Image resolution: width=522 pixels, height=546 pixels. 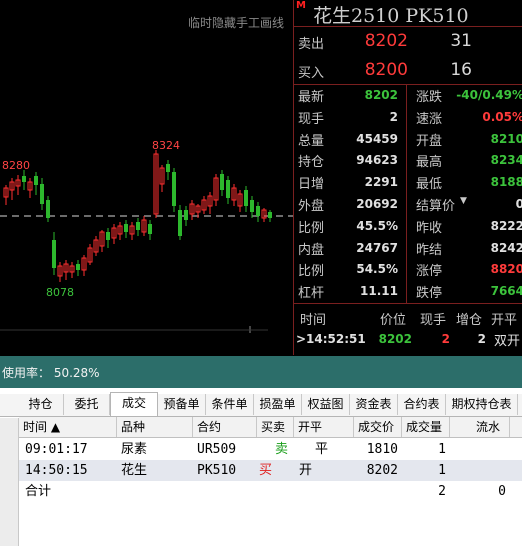 What do you see at coordinates (382, 449) in the screenshot?
I see `cell-price: 1810` at bounding box center [382, 449].